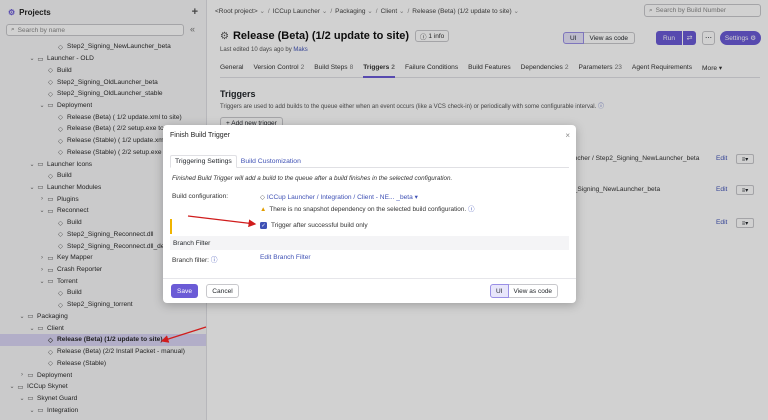 The width and height of the screenshot is (768, 420). What do you see at coordinates (171, 226) in the screenshot?
I see `highlight-bar` at bounding box center [171, 226].